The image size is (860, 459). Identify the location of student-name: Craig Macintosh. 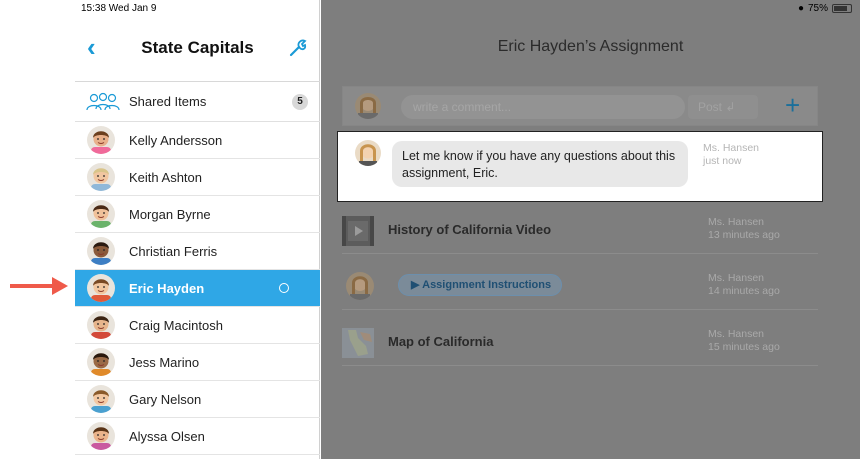
(176, 325).